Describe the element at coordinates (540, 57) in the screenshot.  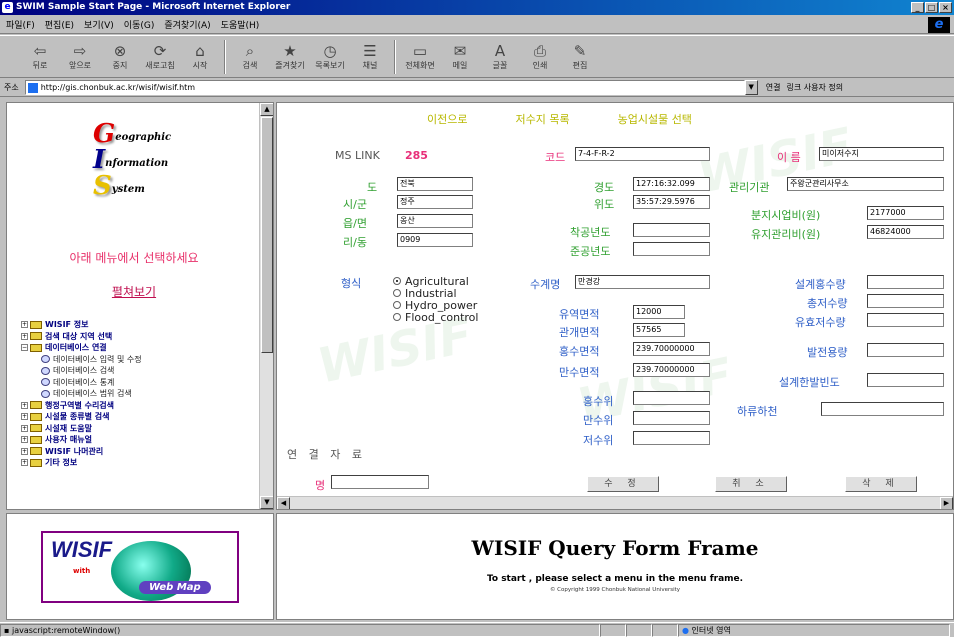
I see `print-button: ⎙ 인쇄` at that location.